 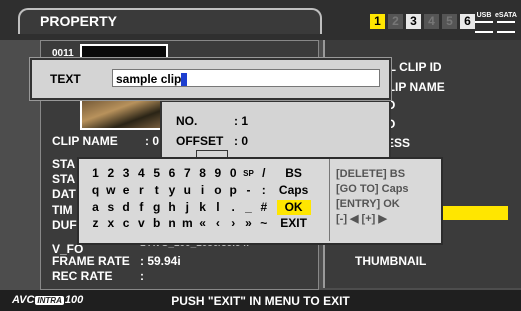 What do you see at coordinates (91, 261) in the screenshot?
I see `frame-rate-label: FRAME RATE` at bounding box center [91, 261].